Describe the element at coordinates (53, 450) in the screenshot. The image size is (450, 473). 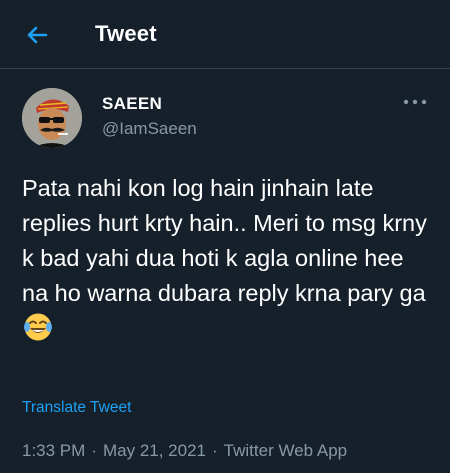
I see `tweet-time: 1:33 PM` at that location.